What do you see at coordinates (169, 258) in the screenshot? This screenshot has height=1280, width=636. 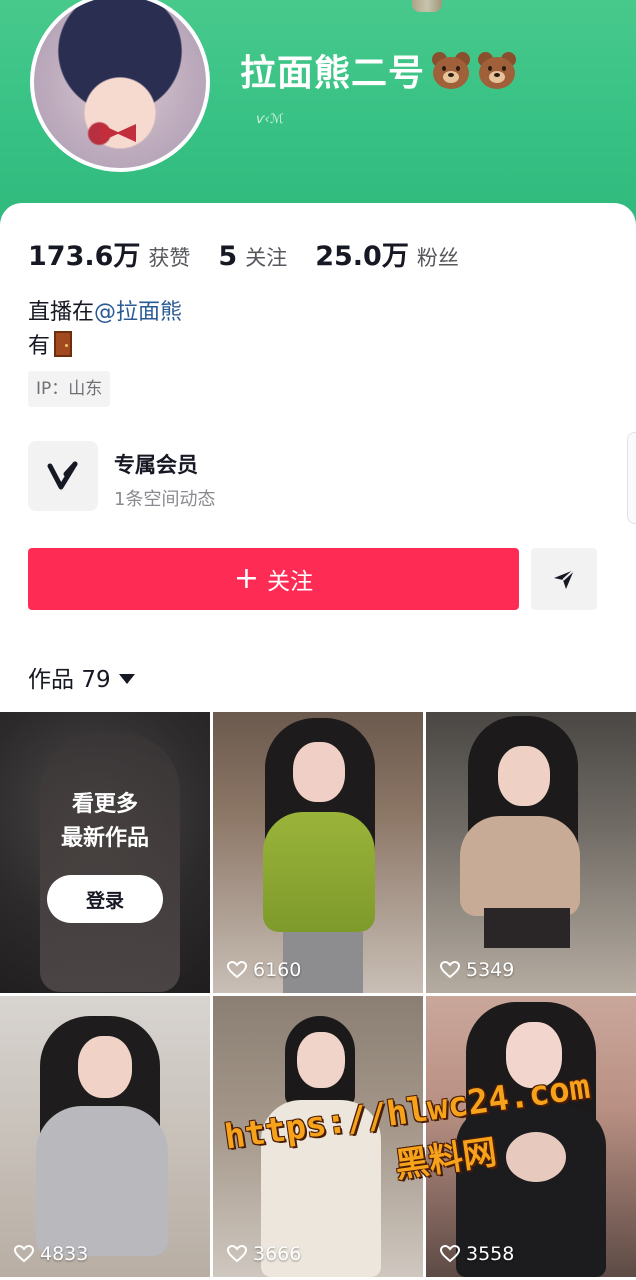 I see `stat-likes-label: 获赞` at bounding box center [169, 258].